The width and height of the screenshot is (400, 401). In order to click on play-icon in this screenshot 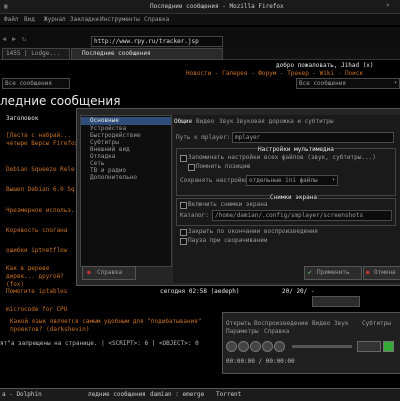, I will do `click(243, 346)`.